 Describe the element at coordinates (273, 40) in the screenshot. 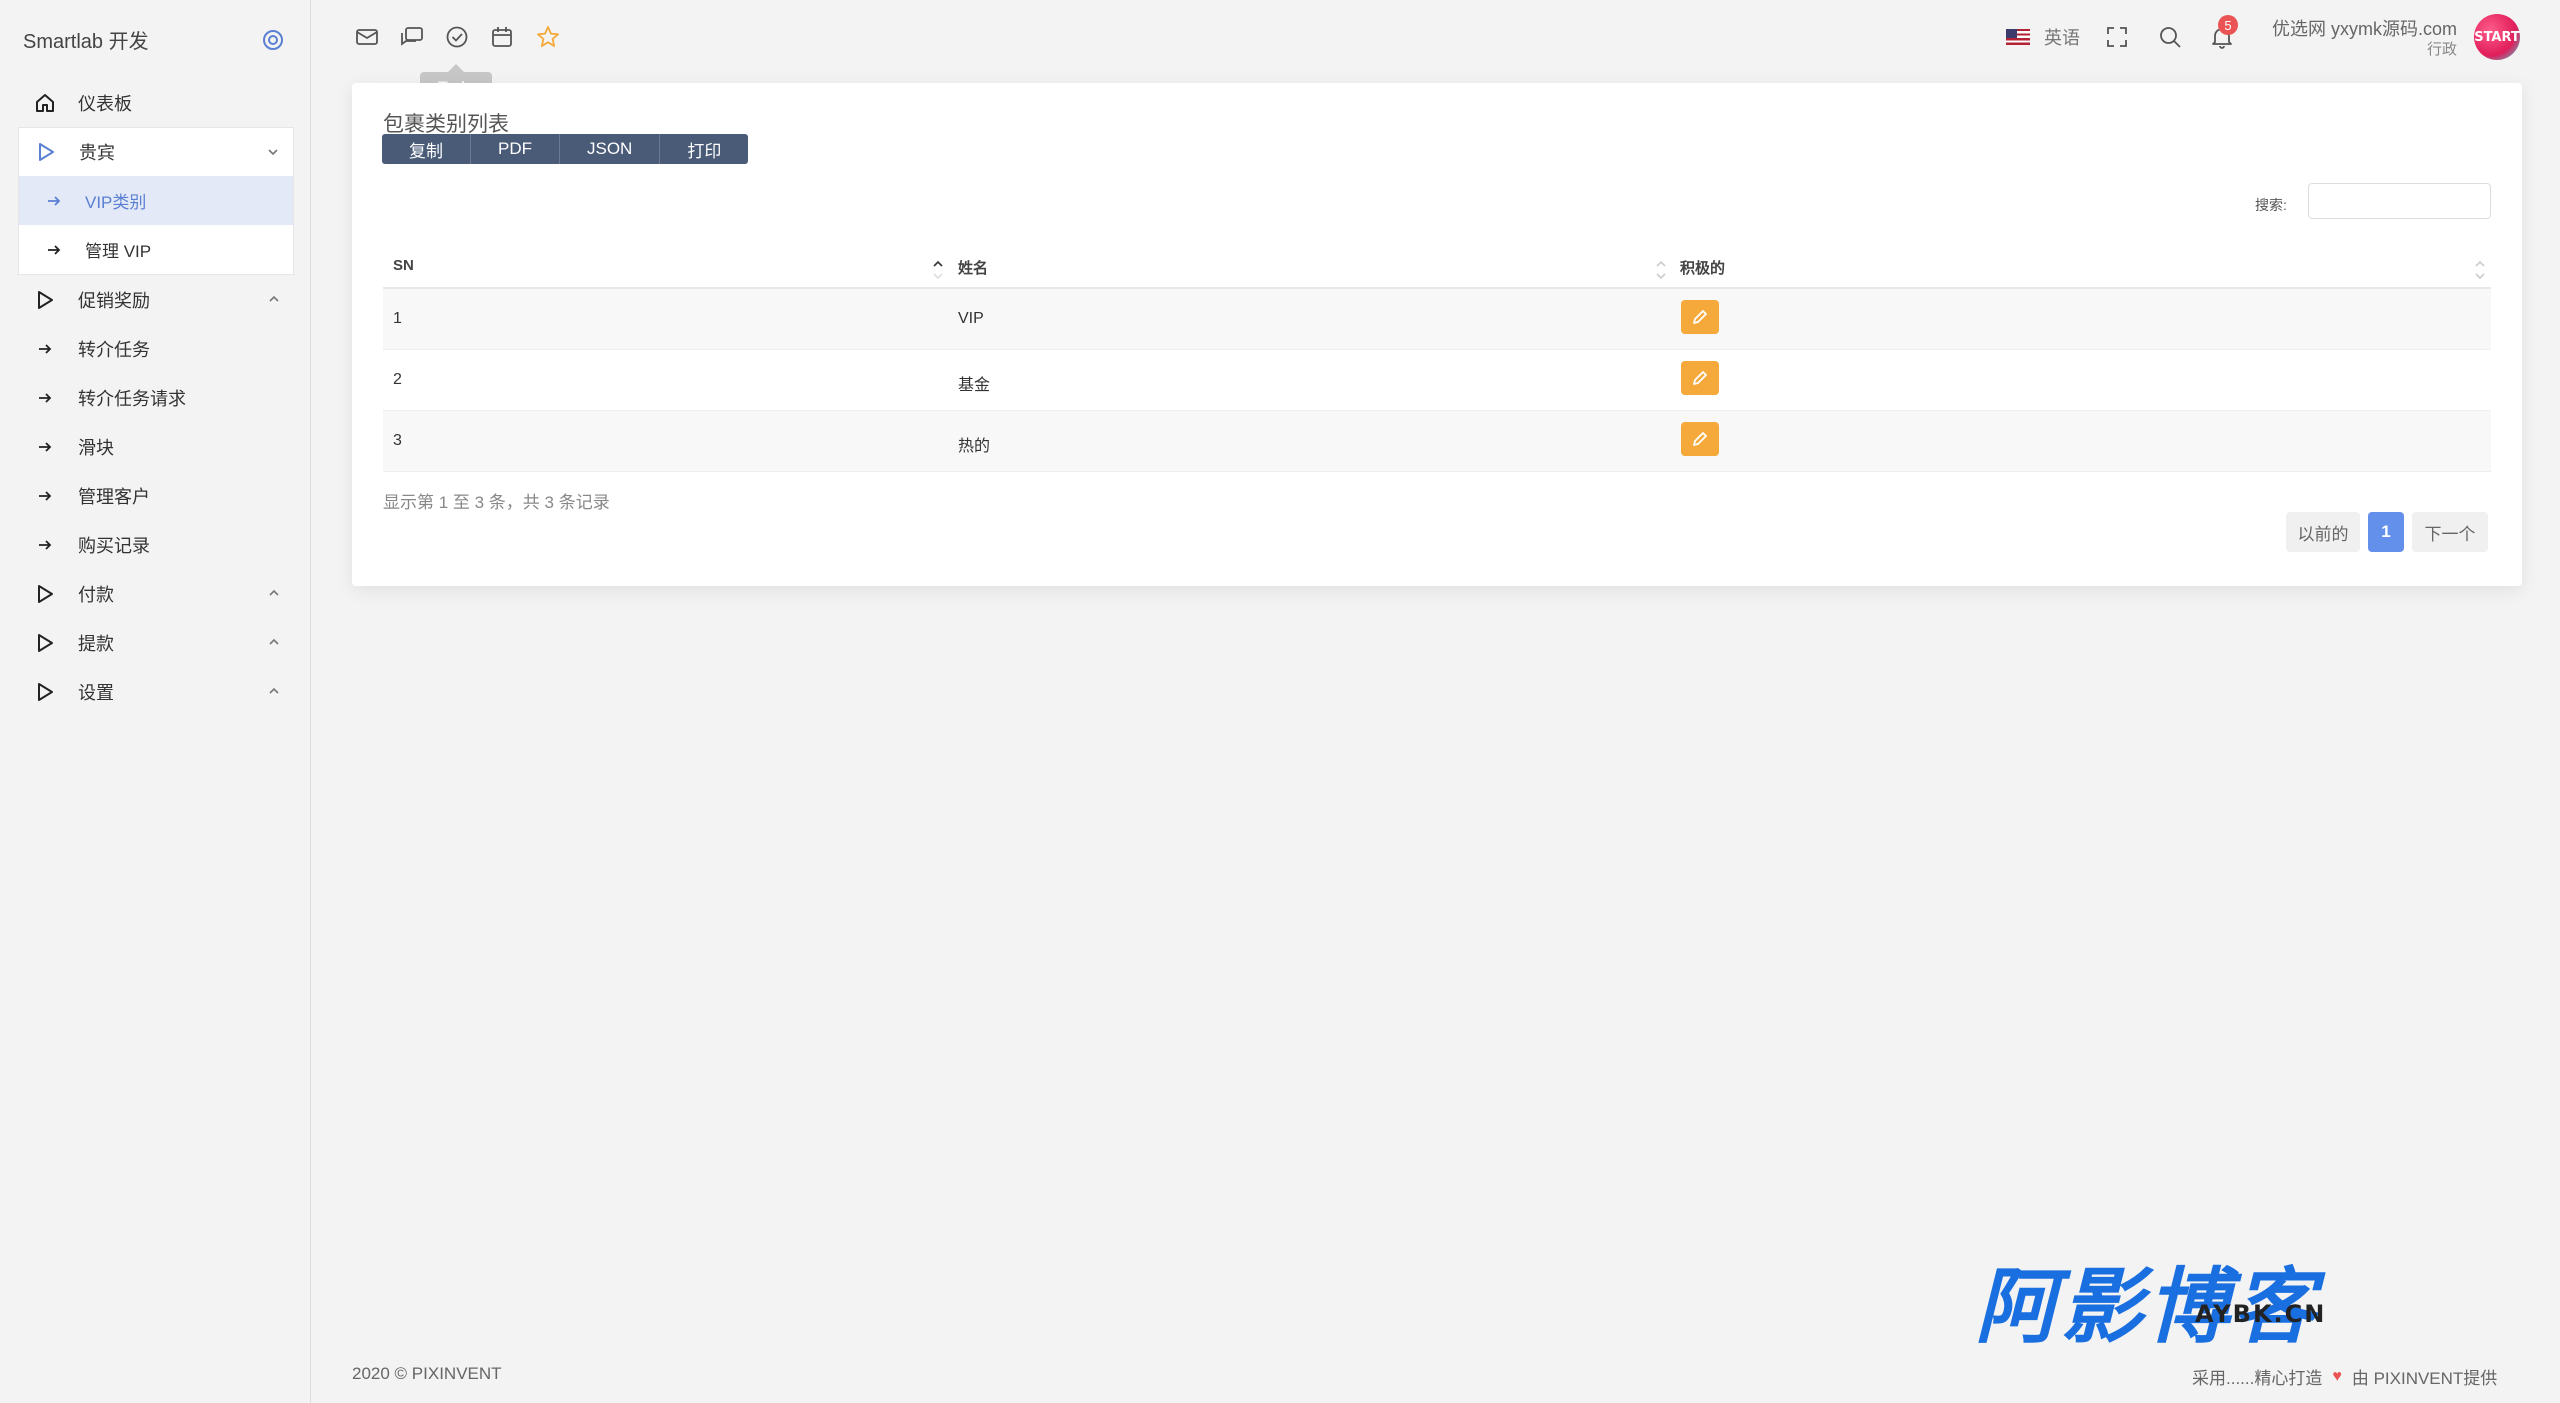

I see `sidebar-toggle-icon` at that location.